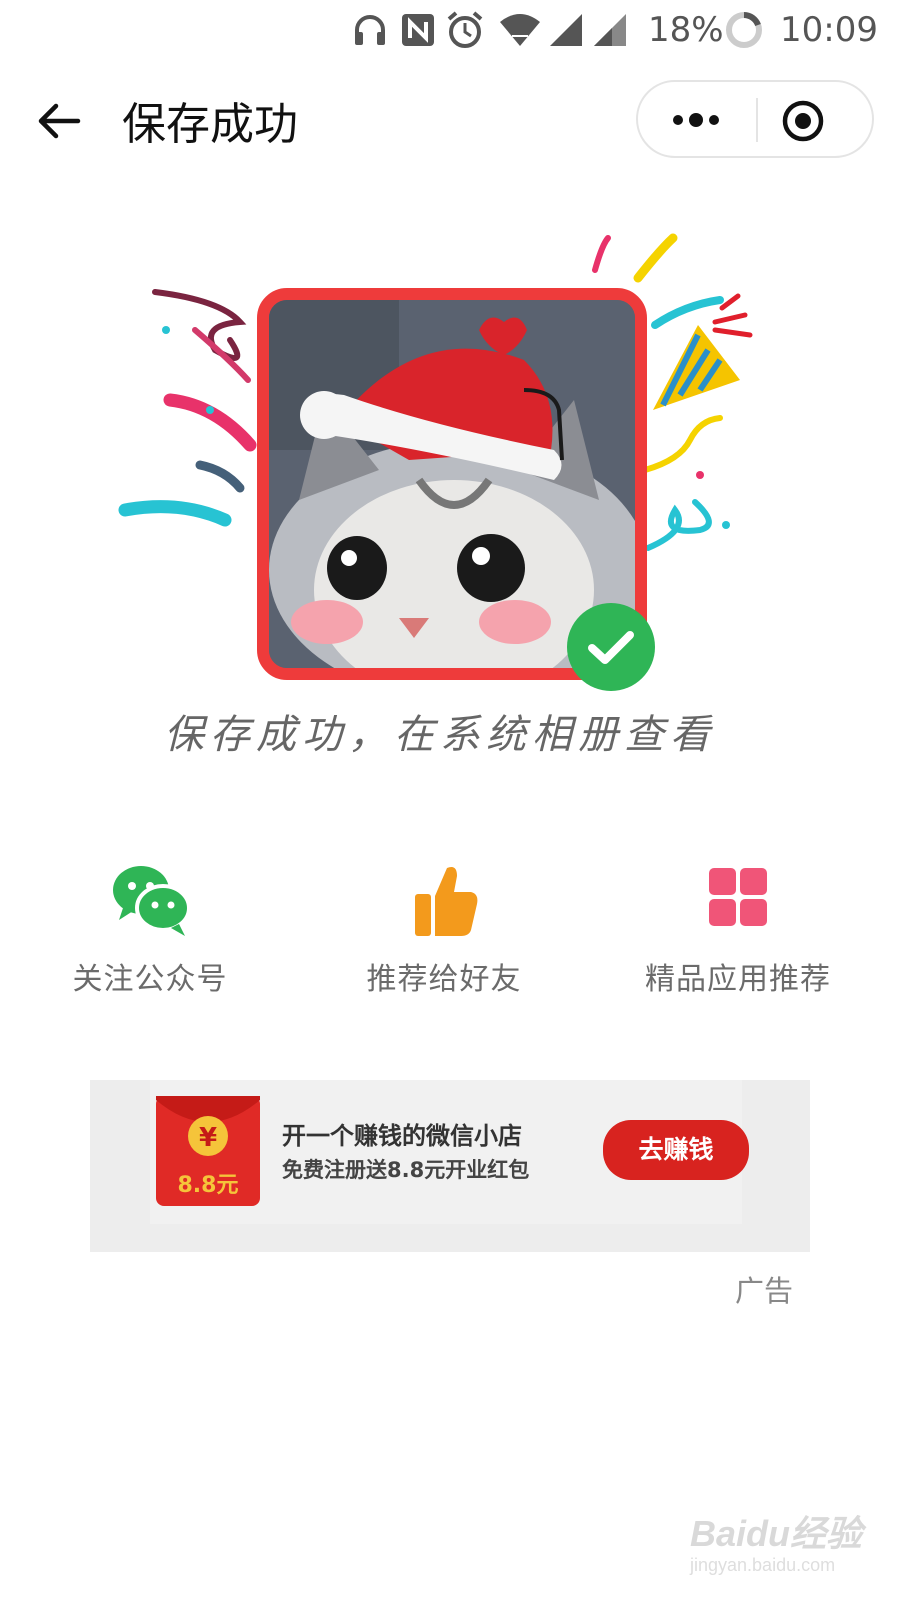 The width and height of the screenshot is (900, 1600). What do you see at coordinates (418, 30) in the screenshot?
I see `nfc-icon` at bounding box center [418, 30].